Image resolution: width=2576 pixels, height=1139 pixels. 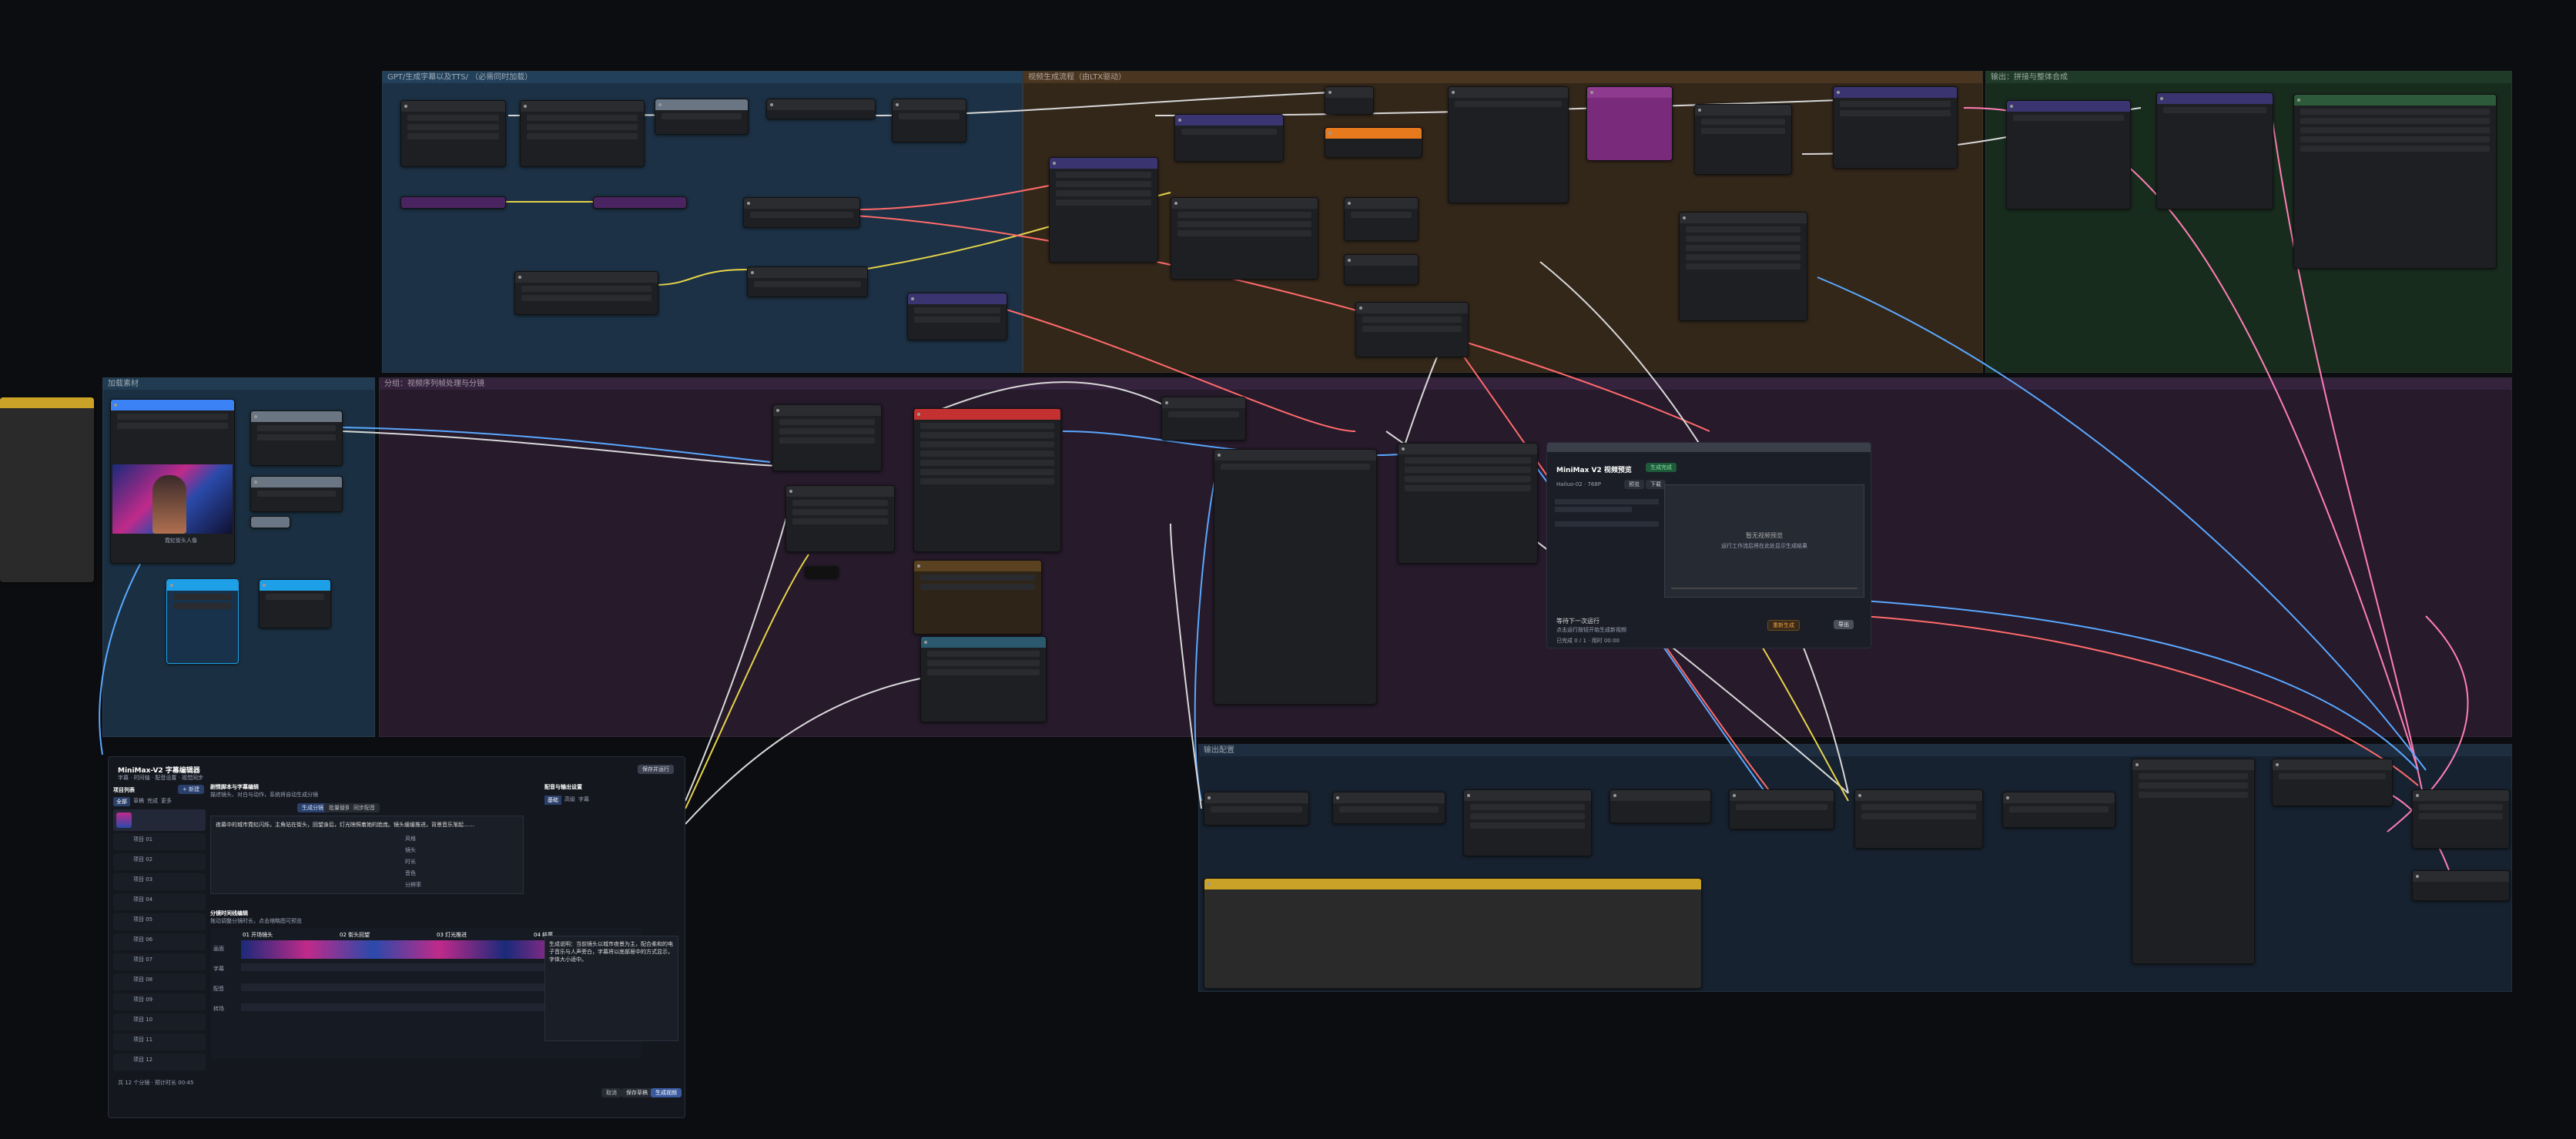 I want to click on right-tab: 高级, so click(x=569, y=800).